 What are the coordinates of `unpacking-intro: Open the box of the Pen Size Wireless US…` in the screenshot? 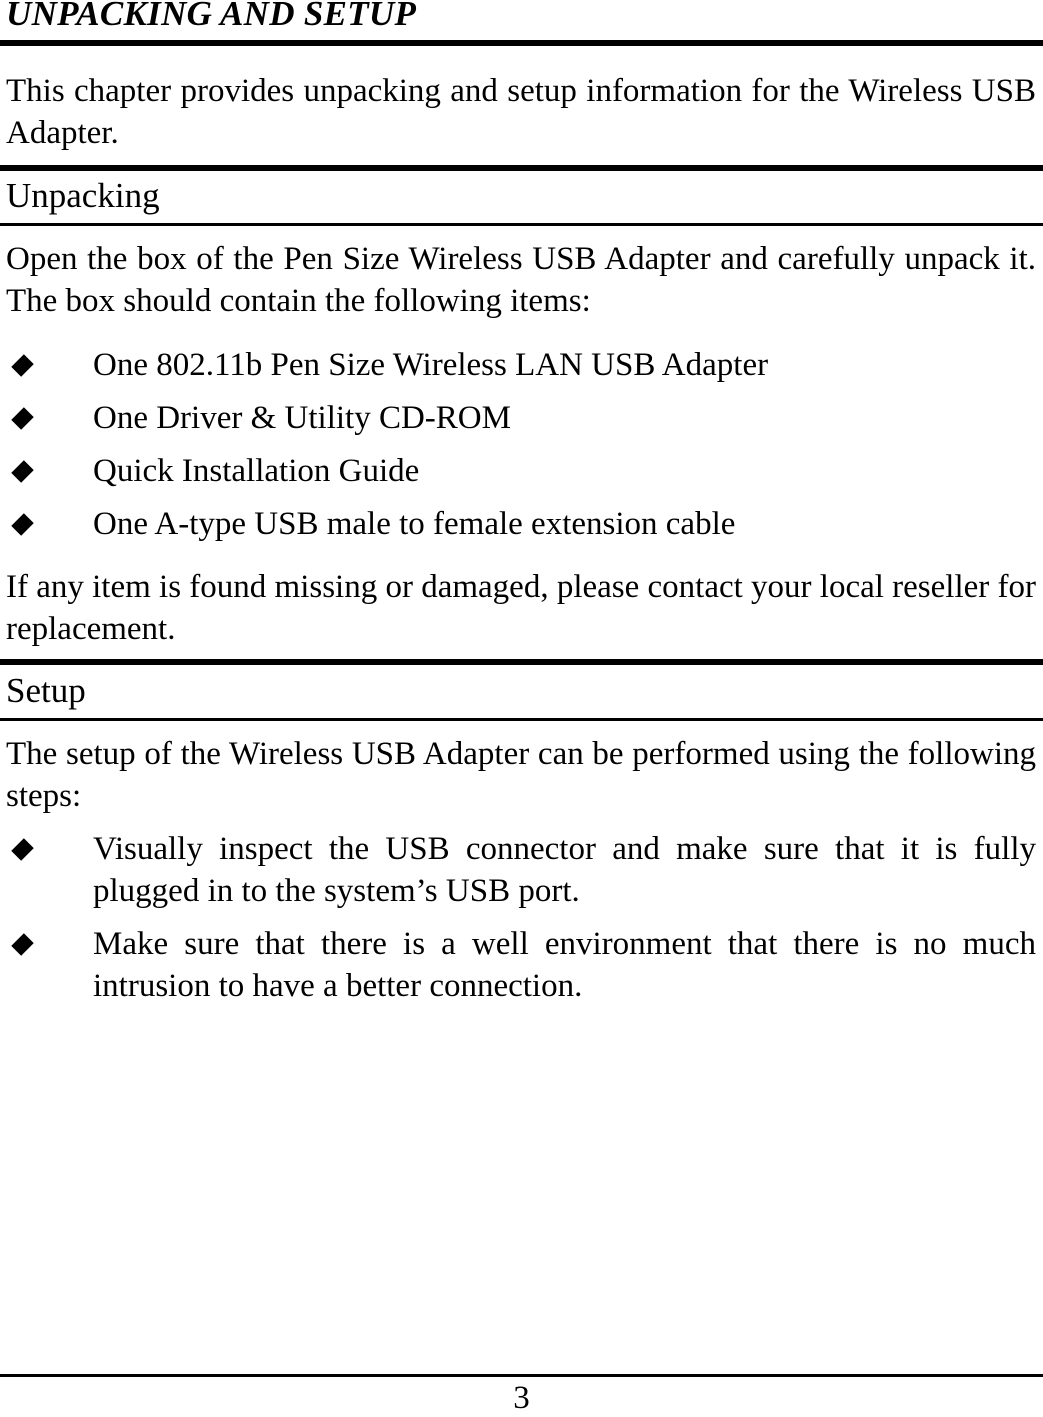 It's located at (521, 280).